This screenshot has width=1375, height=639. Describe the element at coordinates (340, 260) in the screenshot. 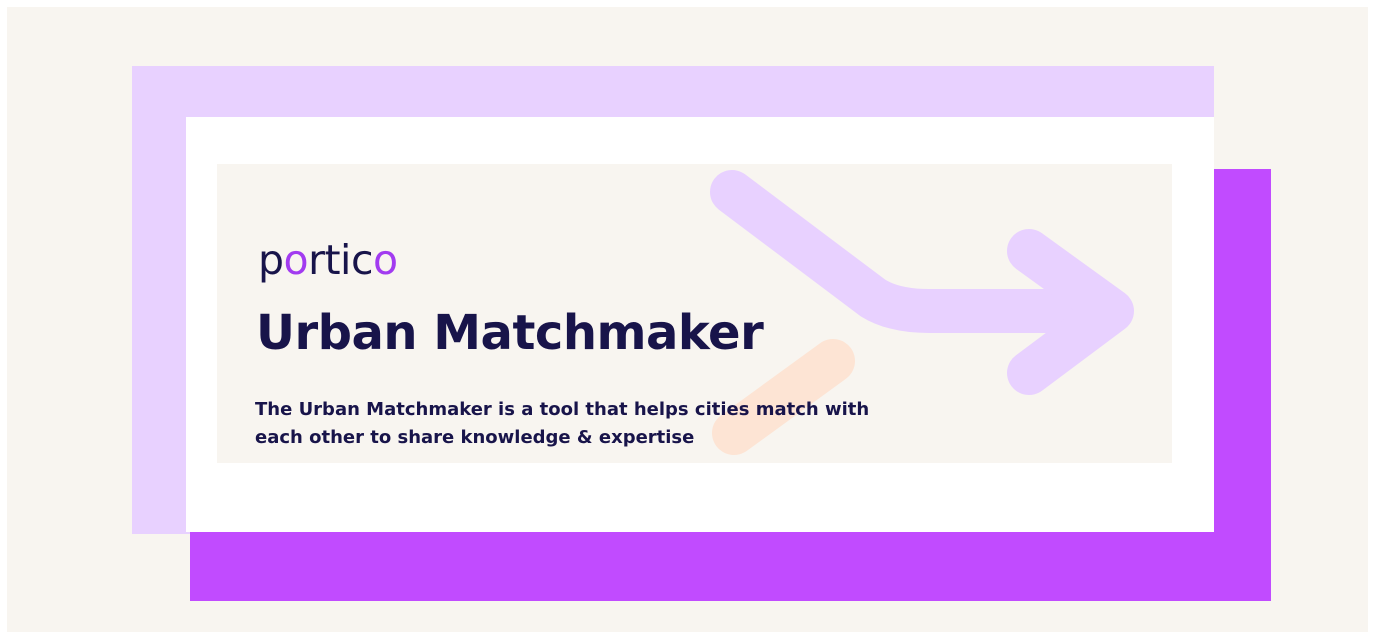

I see `logo-part-rtic: rtic` at that location.